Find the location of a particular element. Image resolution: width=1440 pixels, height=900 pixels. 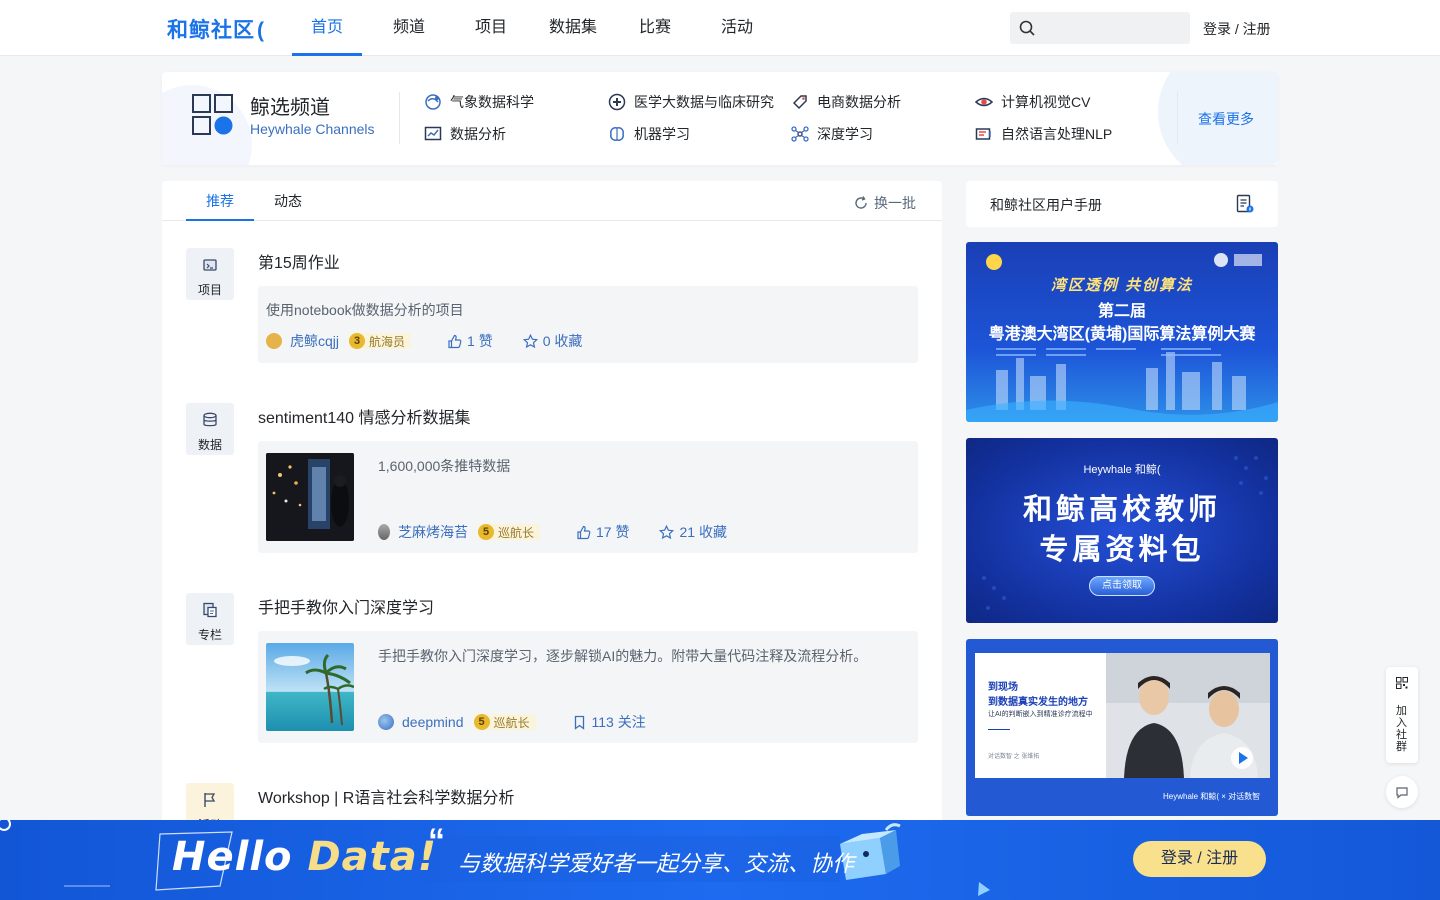

login-register-link: 登录 / 注册 is located at coordinates (1237, 29).